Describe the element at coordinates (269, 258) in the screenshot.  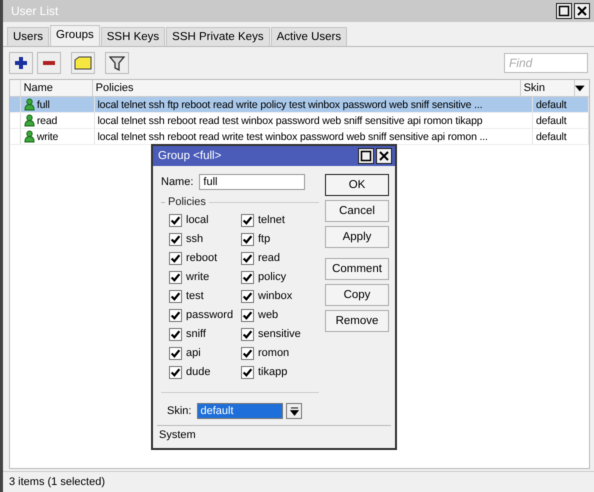
I see `checkbox-label: read` at that location.